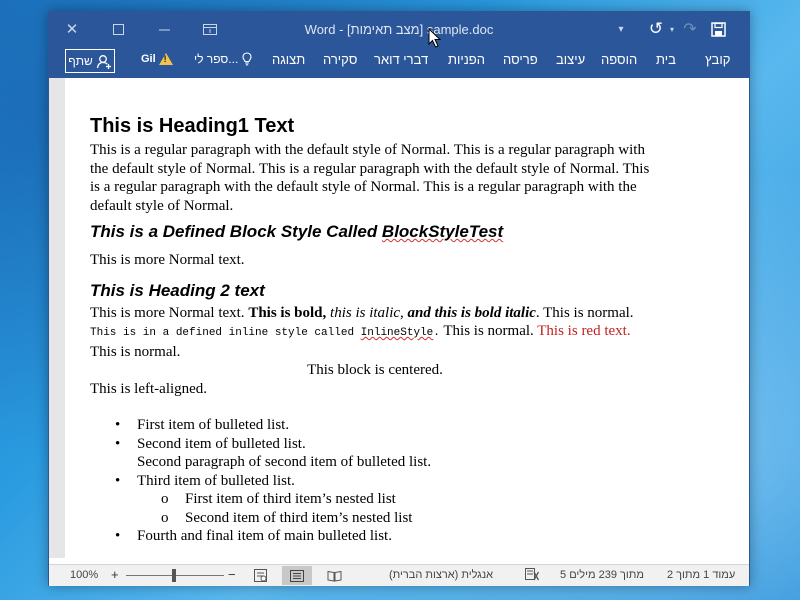  What do you see at coordinates (174, 575) in the screenshot?
I see `zoom-slider-thumb` at bounding box center [174, 575].